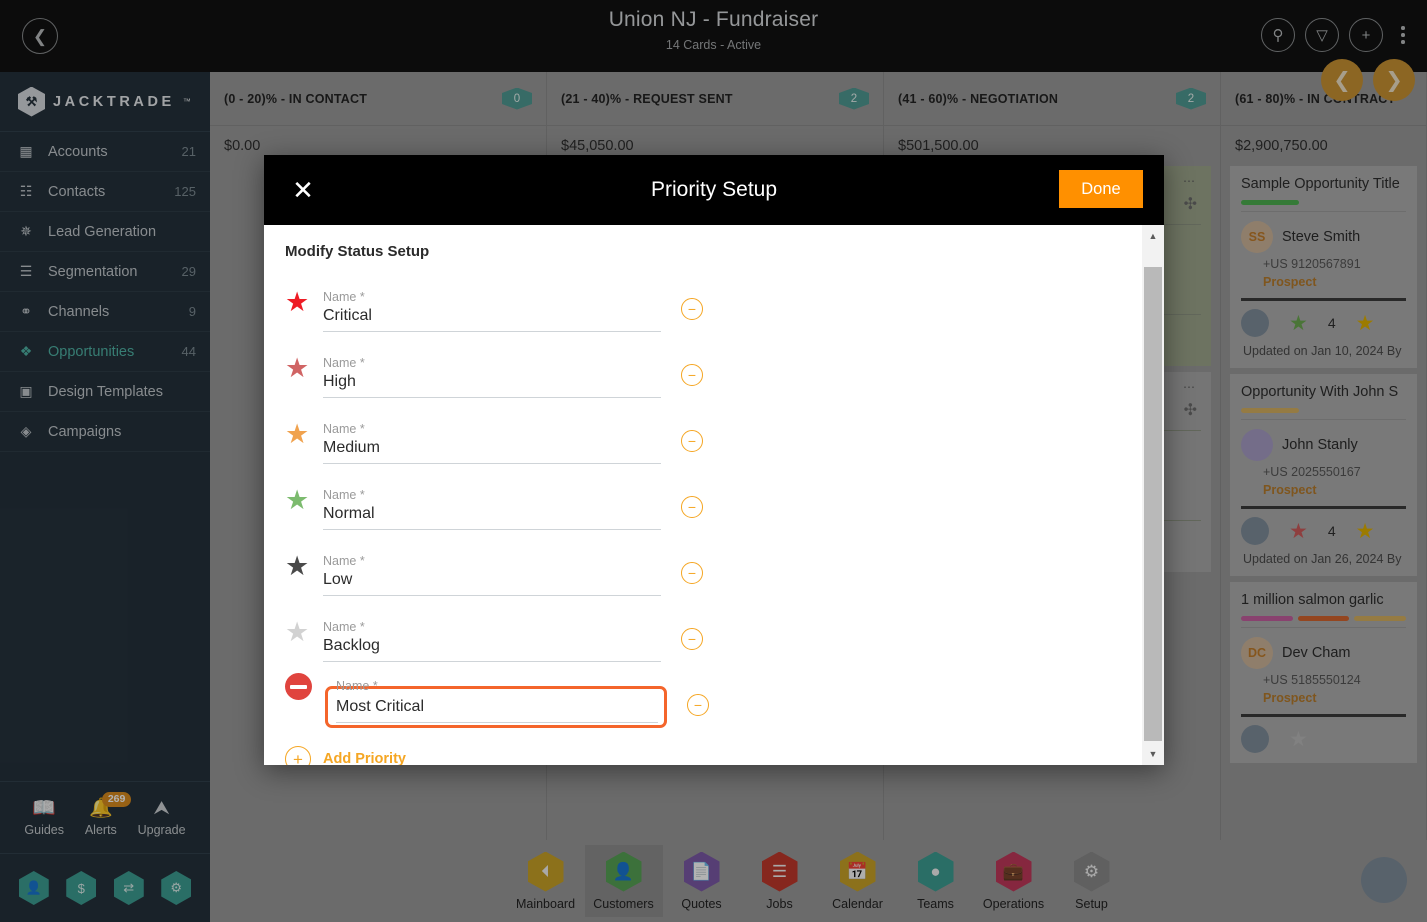  I want to click on done-button: Done, so click(1101, 189).